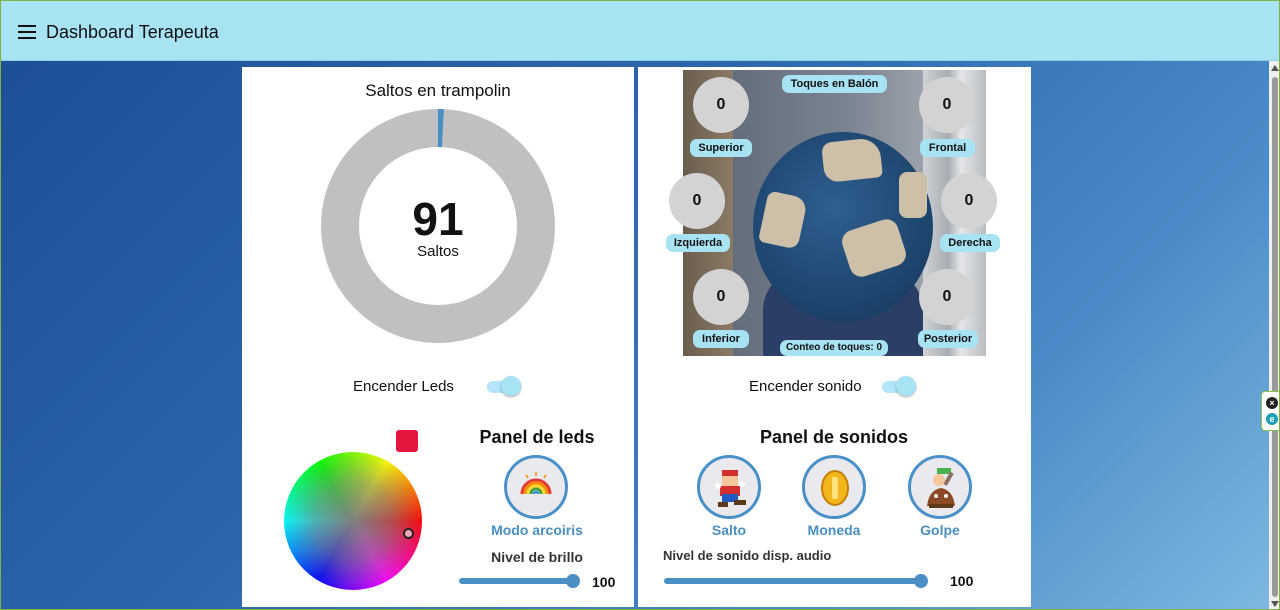 This screenshot has width=1280, height=610. Describe the element at coordinates (834, 84) in the screenshot. I see `ball-touches-title: Toques en Balón` at that location.